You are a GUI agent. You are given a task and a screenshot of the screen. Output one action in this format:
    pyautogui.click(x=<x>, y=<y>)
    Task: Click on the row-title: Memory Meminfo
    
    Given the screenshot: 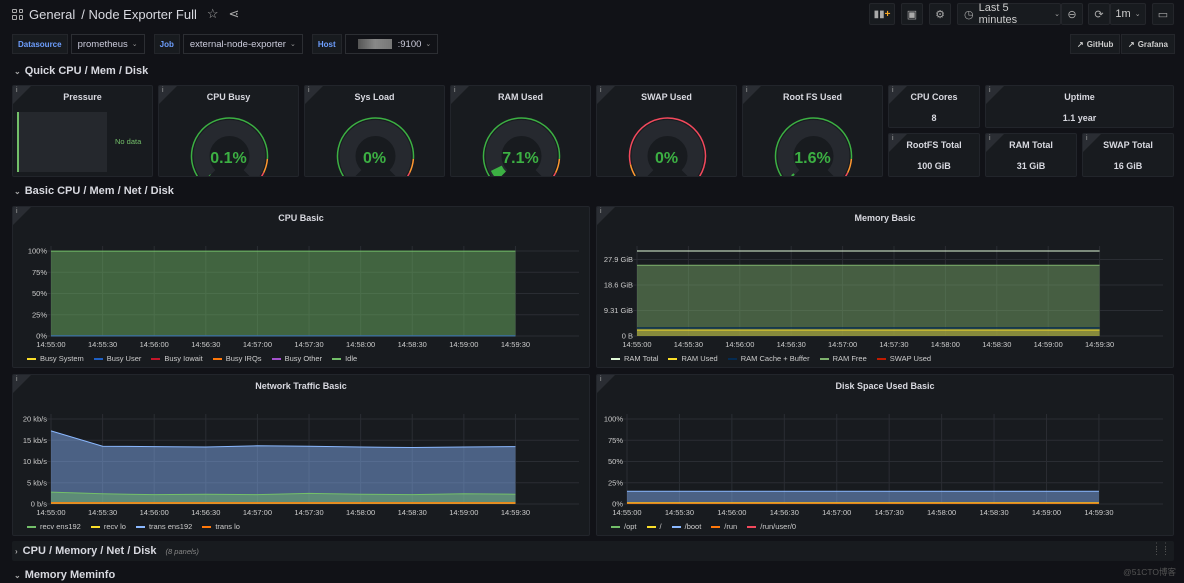 What is the action you would take?
    pyautogui.click(x=70, y=575)
    